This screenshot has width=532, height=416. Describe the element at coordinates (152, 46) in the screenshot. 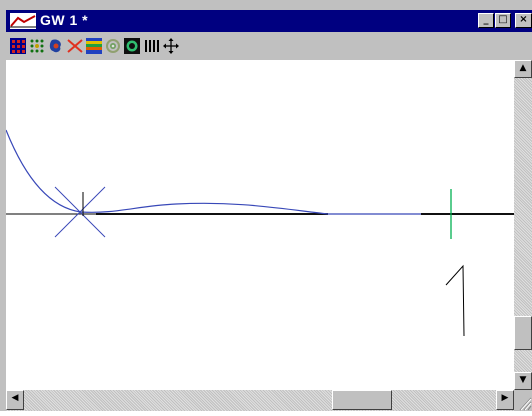

I see `bars-icon` at that location.